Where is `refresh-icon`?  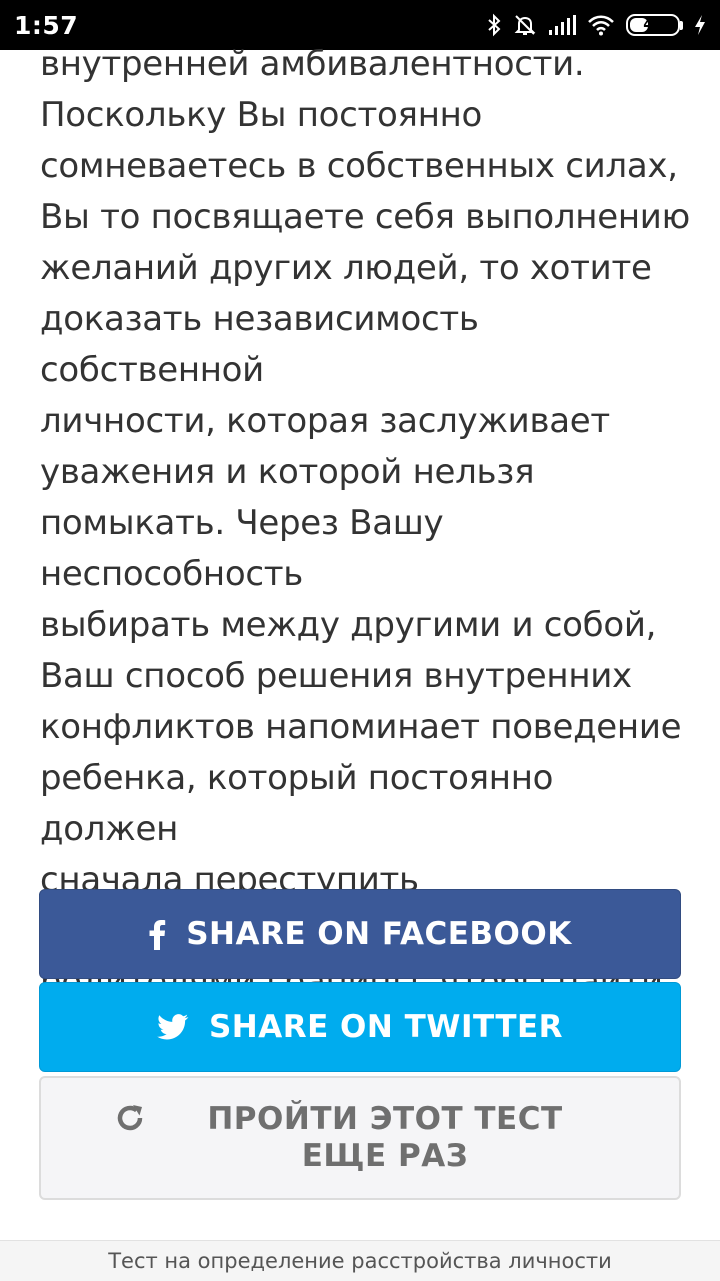 refresh-icon is located at coordinates (130, 1118).